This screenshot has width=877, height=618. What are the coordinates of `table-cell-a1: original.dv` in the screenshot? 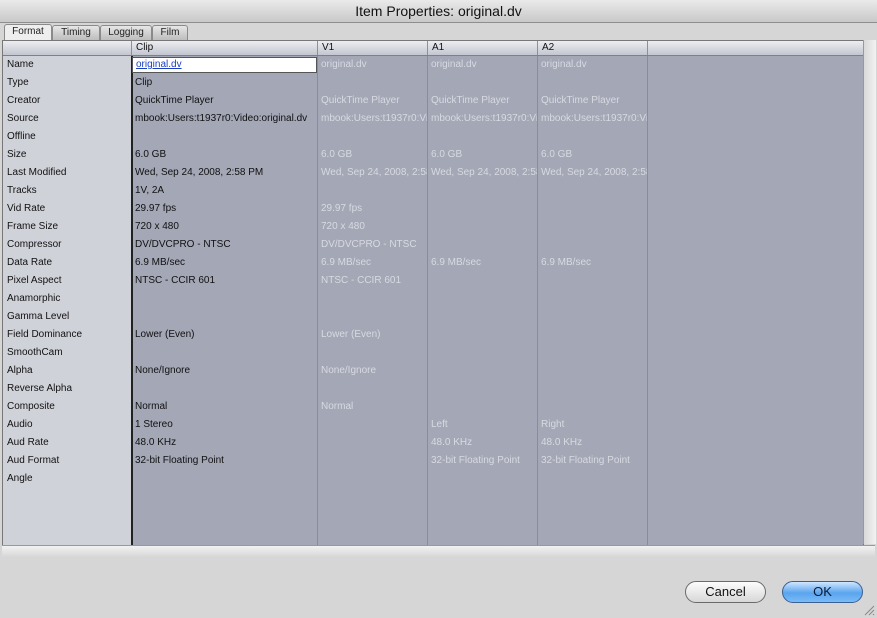 It's located at (482, 65).